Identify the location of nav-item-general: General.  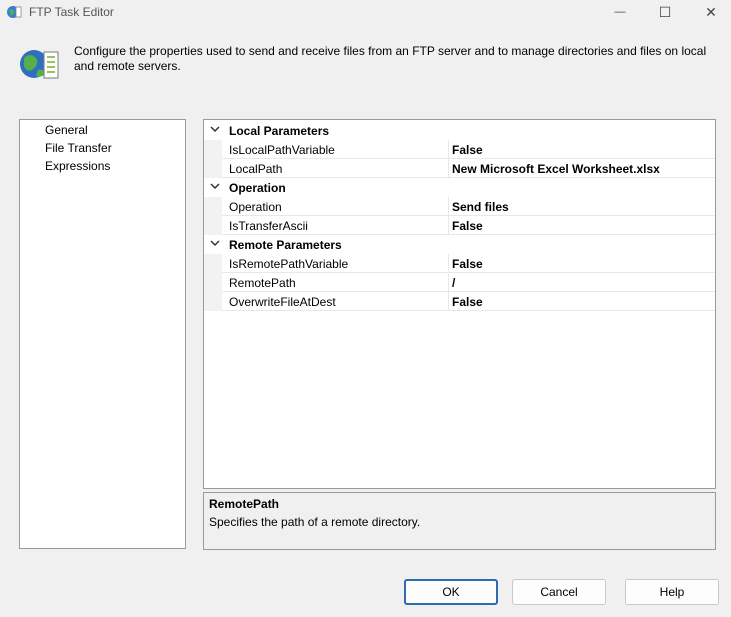
(66, 130).